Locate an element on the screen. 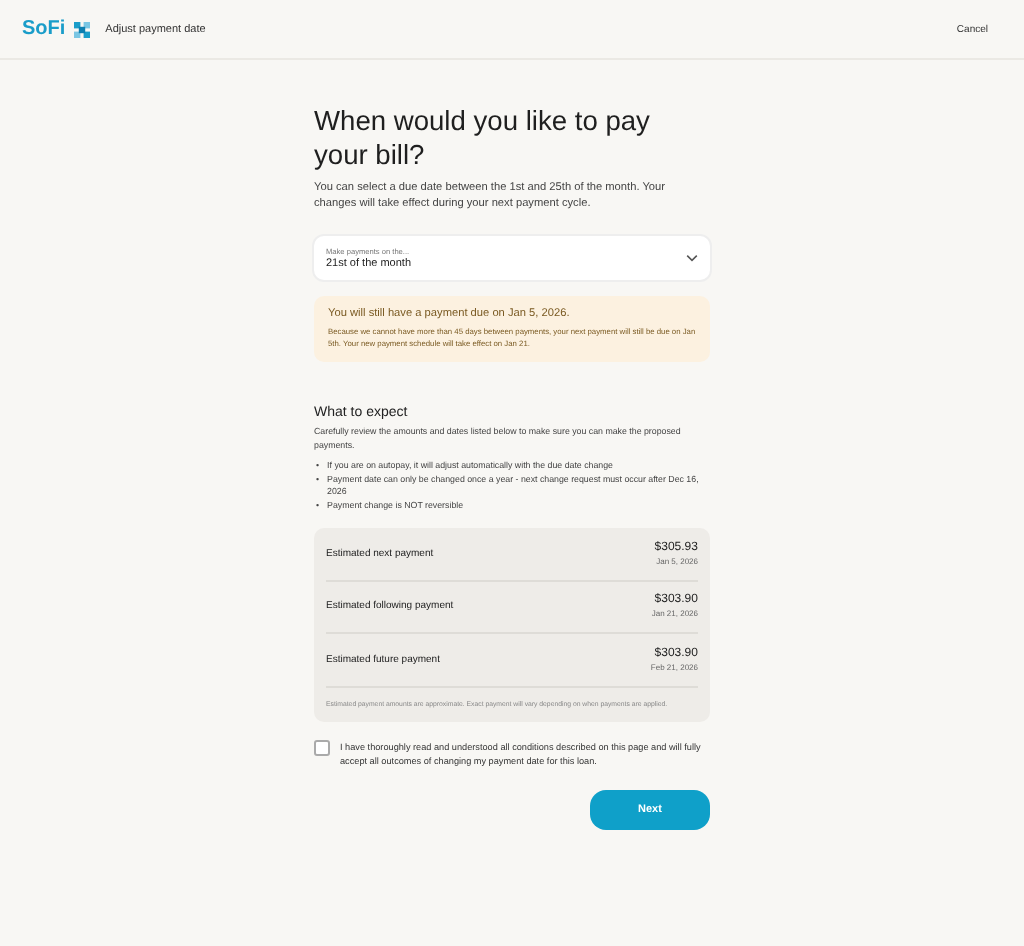 The height and width of the screenshot is (946, 1024). grid-icon is located at coordinates (81, 29).